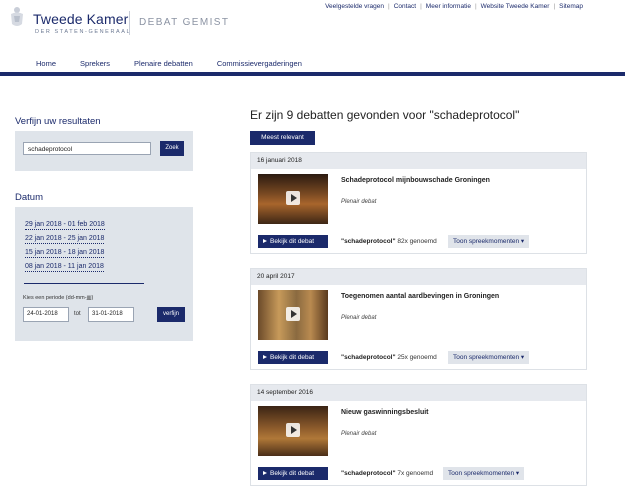  I want to click on mentions: 25x genoemd, so click(417, 357).